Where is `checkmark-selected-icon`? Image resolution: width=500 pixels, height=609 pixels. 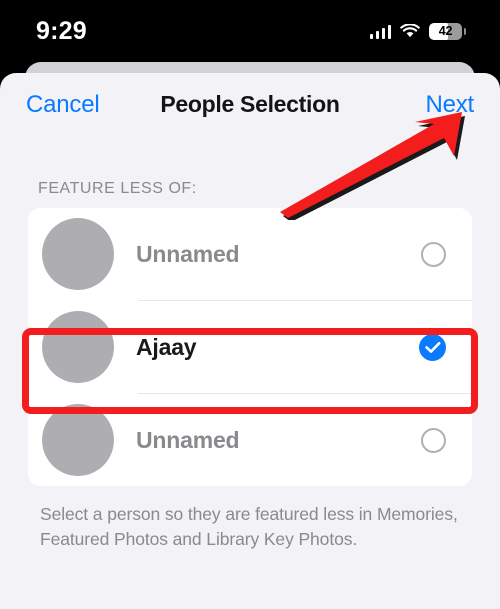
checkmark-selected-icon is located at coordinates (432, 347).